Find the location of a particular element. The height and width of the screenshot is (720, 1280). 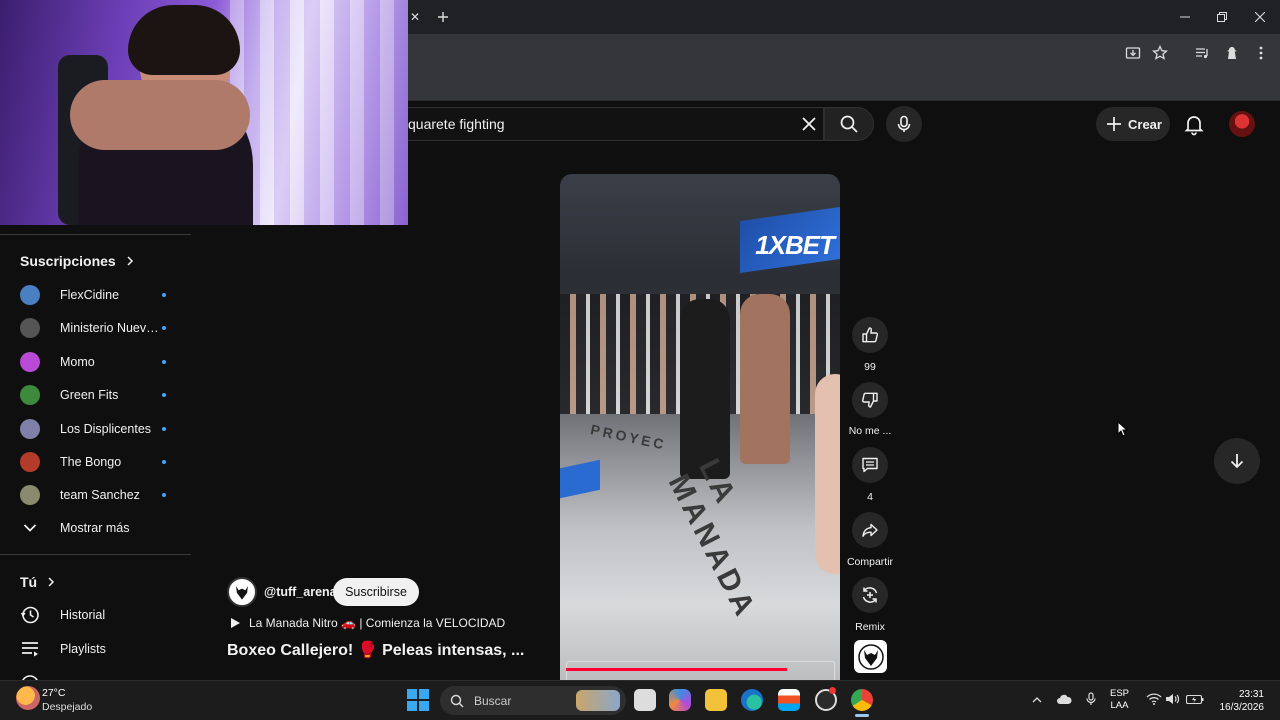

plus-icon is located at coordinates (1114, 124).